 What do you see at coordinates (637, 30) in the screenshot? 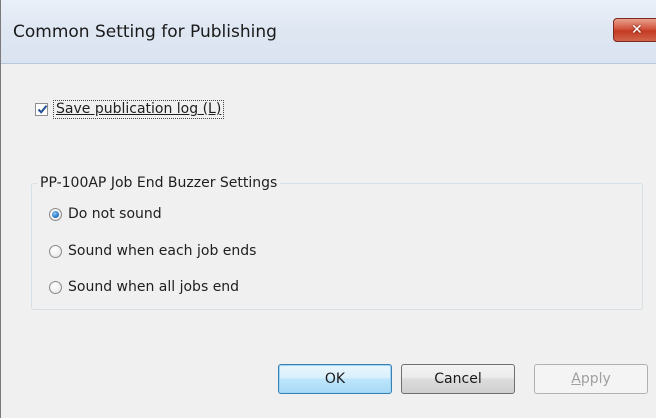
I see `close-icon: ✕` at bounding box center [637, 30].